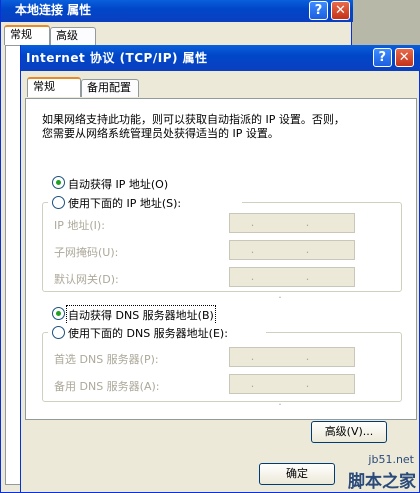 This screenshot has width=420, height=493. What do you see at coordinates (177, 11) in the screenshot?
I see `back-window-titlebar: 本地连接 属性 ? ✕` at bounding box center [177, 11].